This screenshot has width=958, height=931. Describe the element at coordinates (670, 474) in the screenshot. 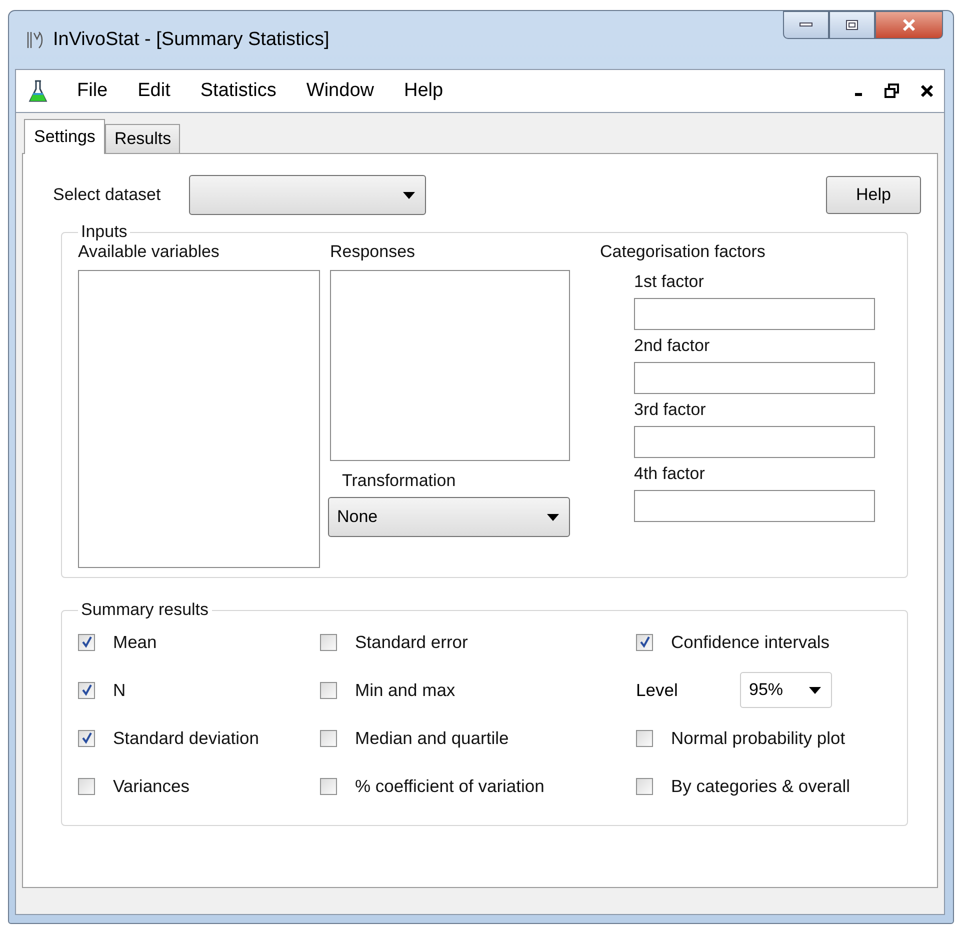

I see `field-label: 4th factor` at that location.